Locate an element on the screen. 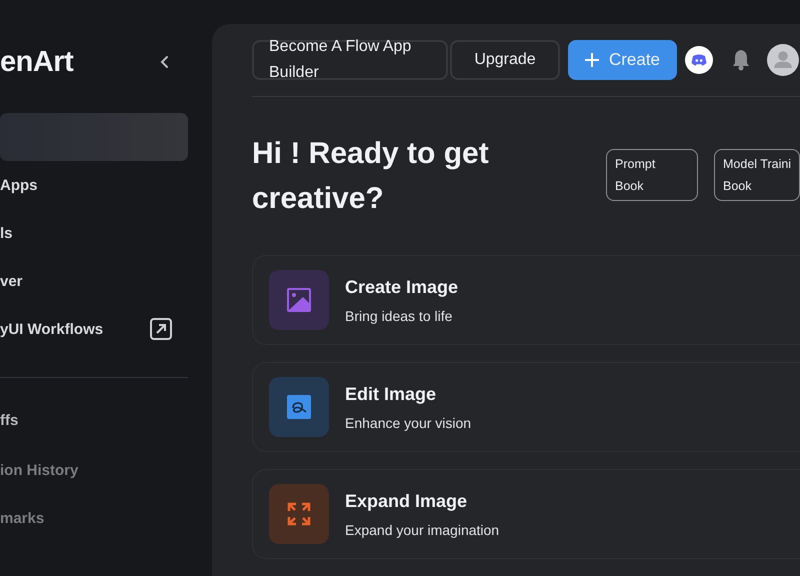 The height and width of the screenshot is (576, 800). logo-text: enArt is located at coordinates (37, 62).